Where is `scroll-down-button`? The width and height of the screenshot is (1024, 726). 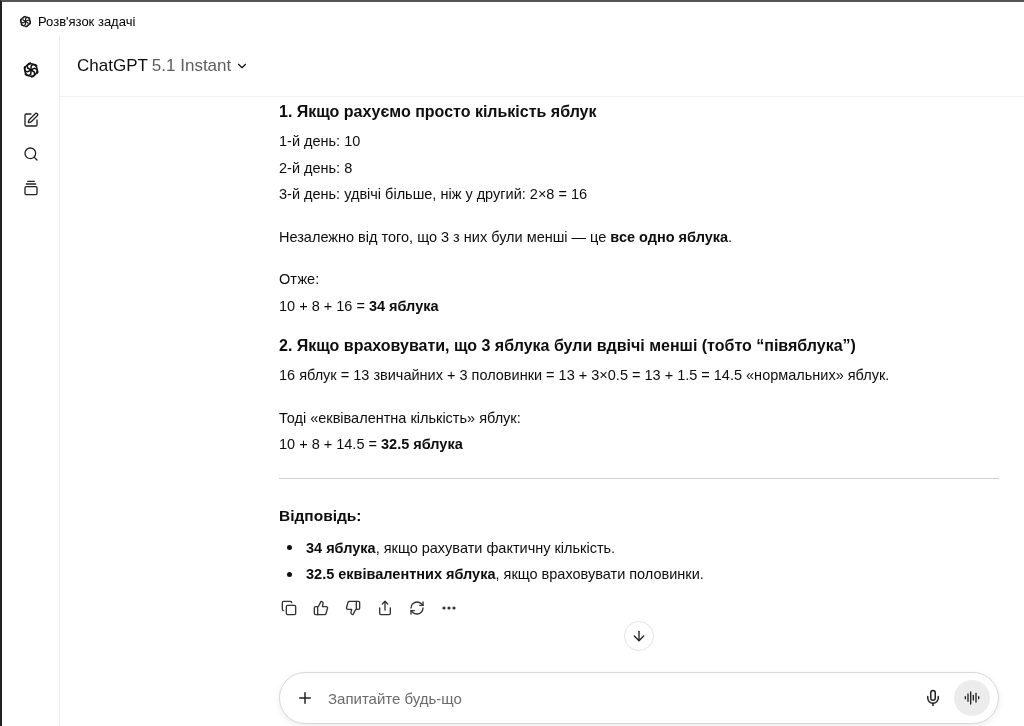
scroll-down-button is located at coordinates (639, 636).